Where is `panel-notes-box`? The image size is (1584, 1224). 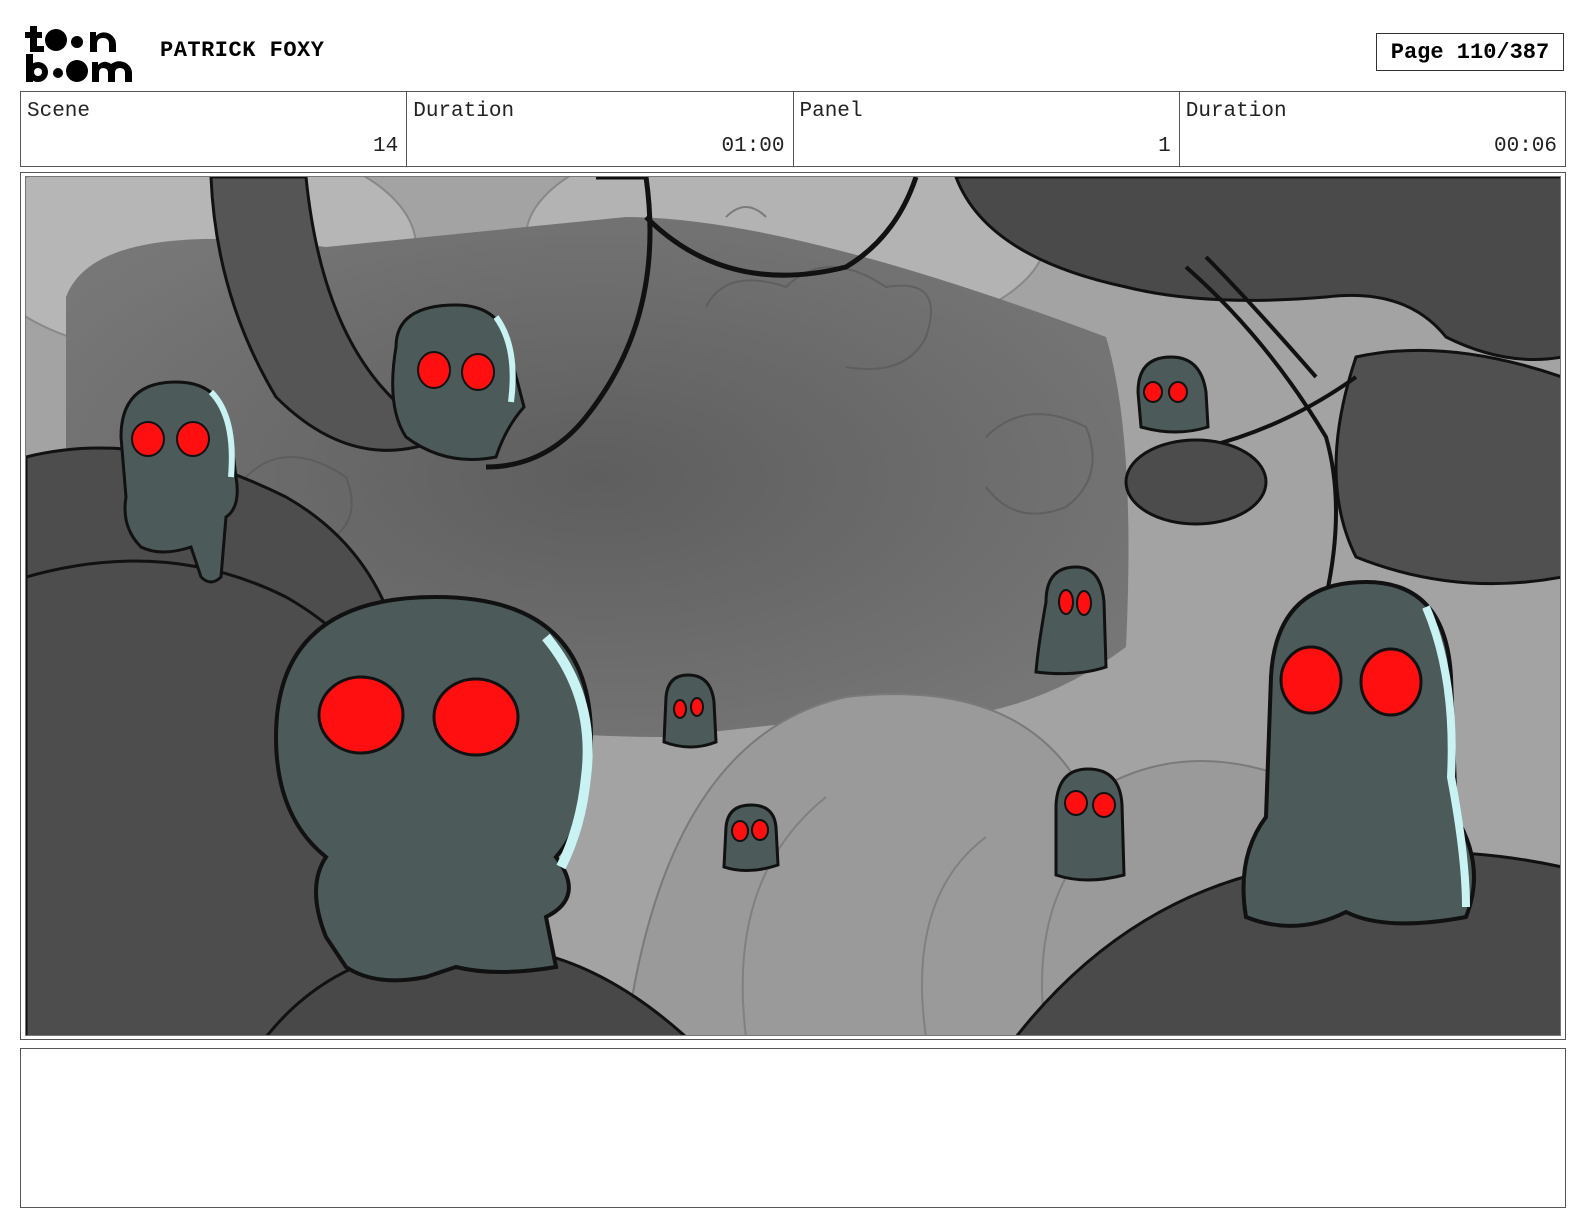 panel-notes-box is located at coordinates (793, 1128).